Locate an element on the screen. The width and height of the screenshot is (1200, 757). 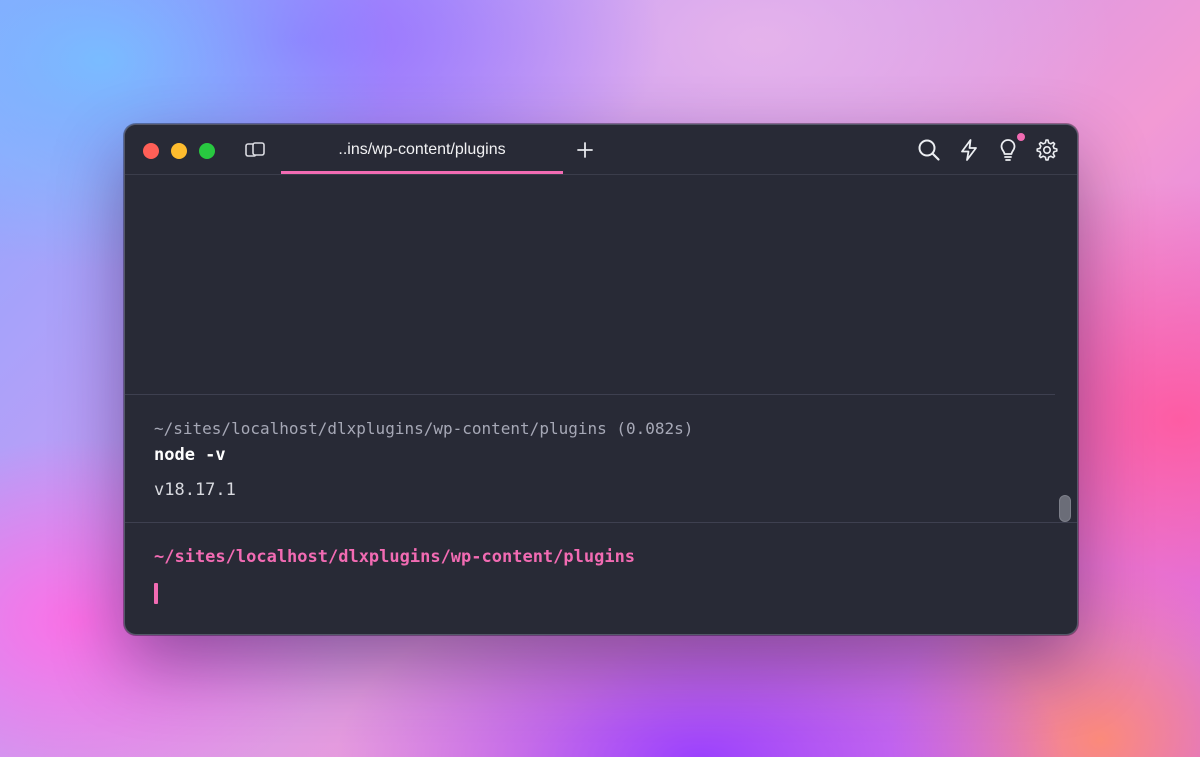
search-icon is located at coordinates (929, 150).